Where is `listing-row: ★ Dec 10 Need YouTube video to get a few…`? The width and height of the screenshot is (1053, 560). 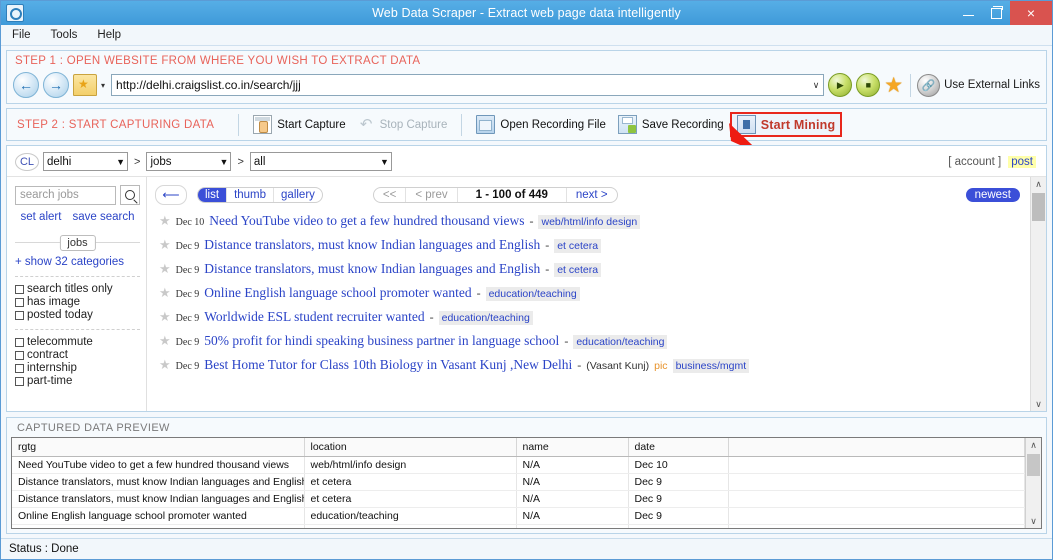
listing-row: ★ Dec 10 Need YouTube video to get a few… is located at coordinates (588, 221).